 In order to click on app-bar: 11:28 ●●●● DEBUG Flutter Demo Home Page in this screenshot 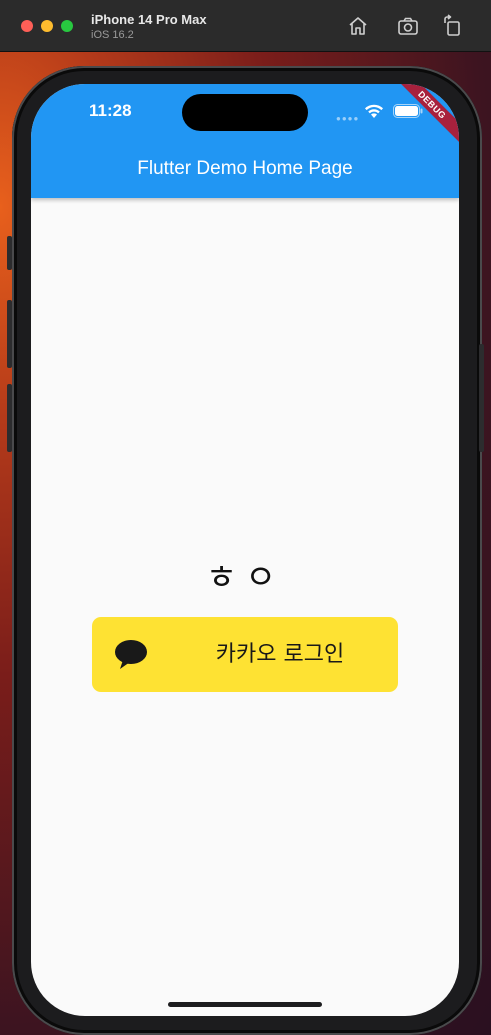, I will do `click(245, 141)`.